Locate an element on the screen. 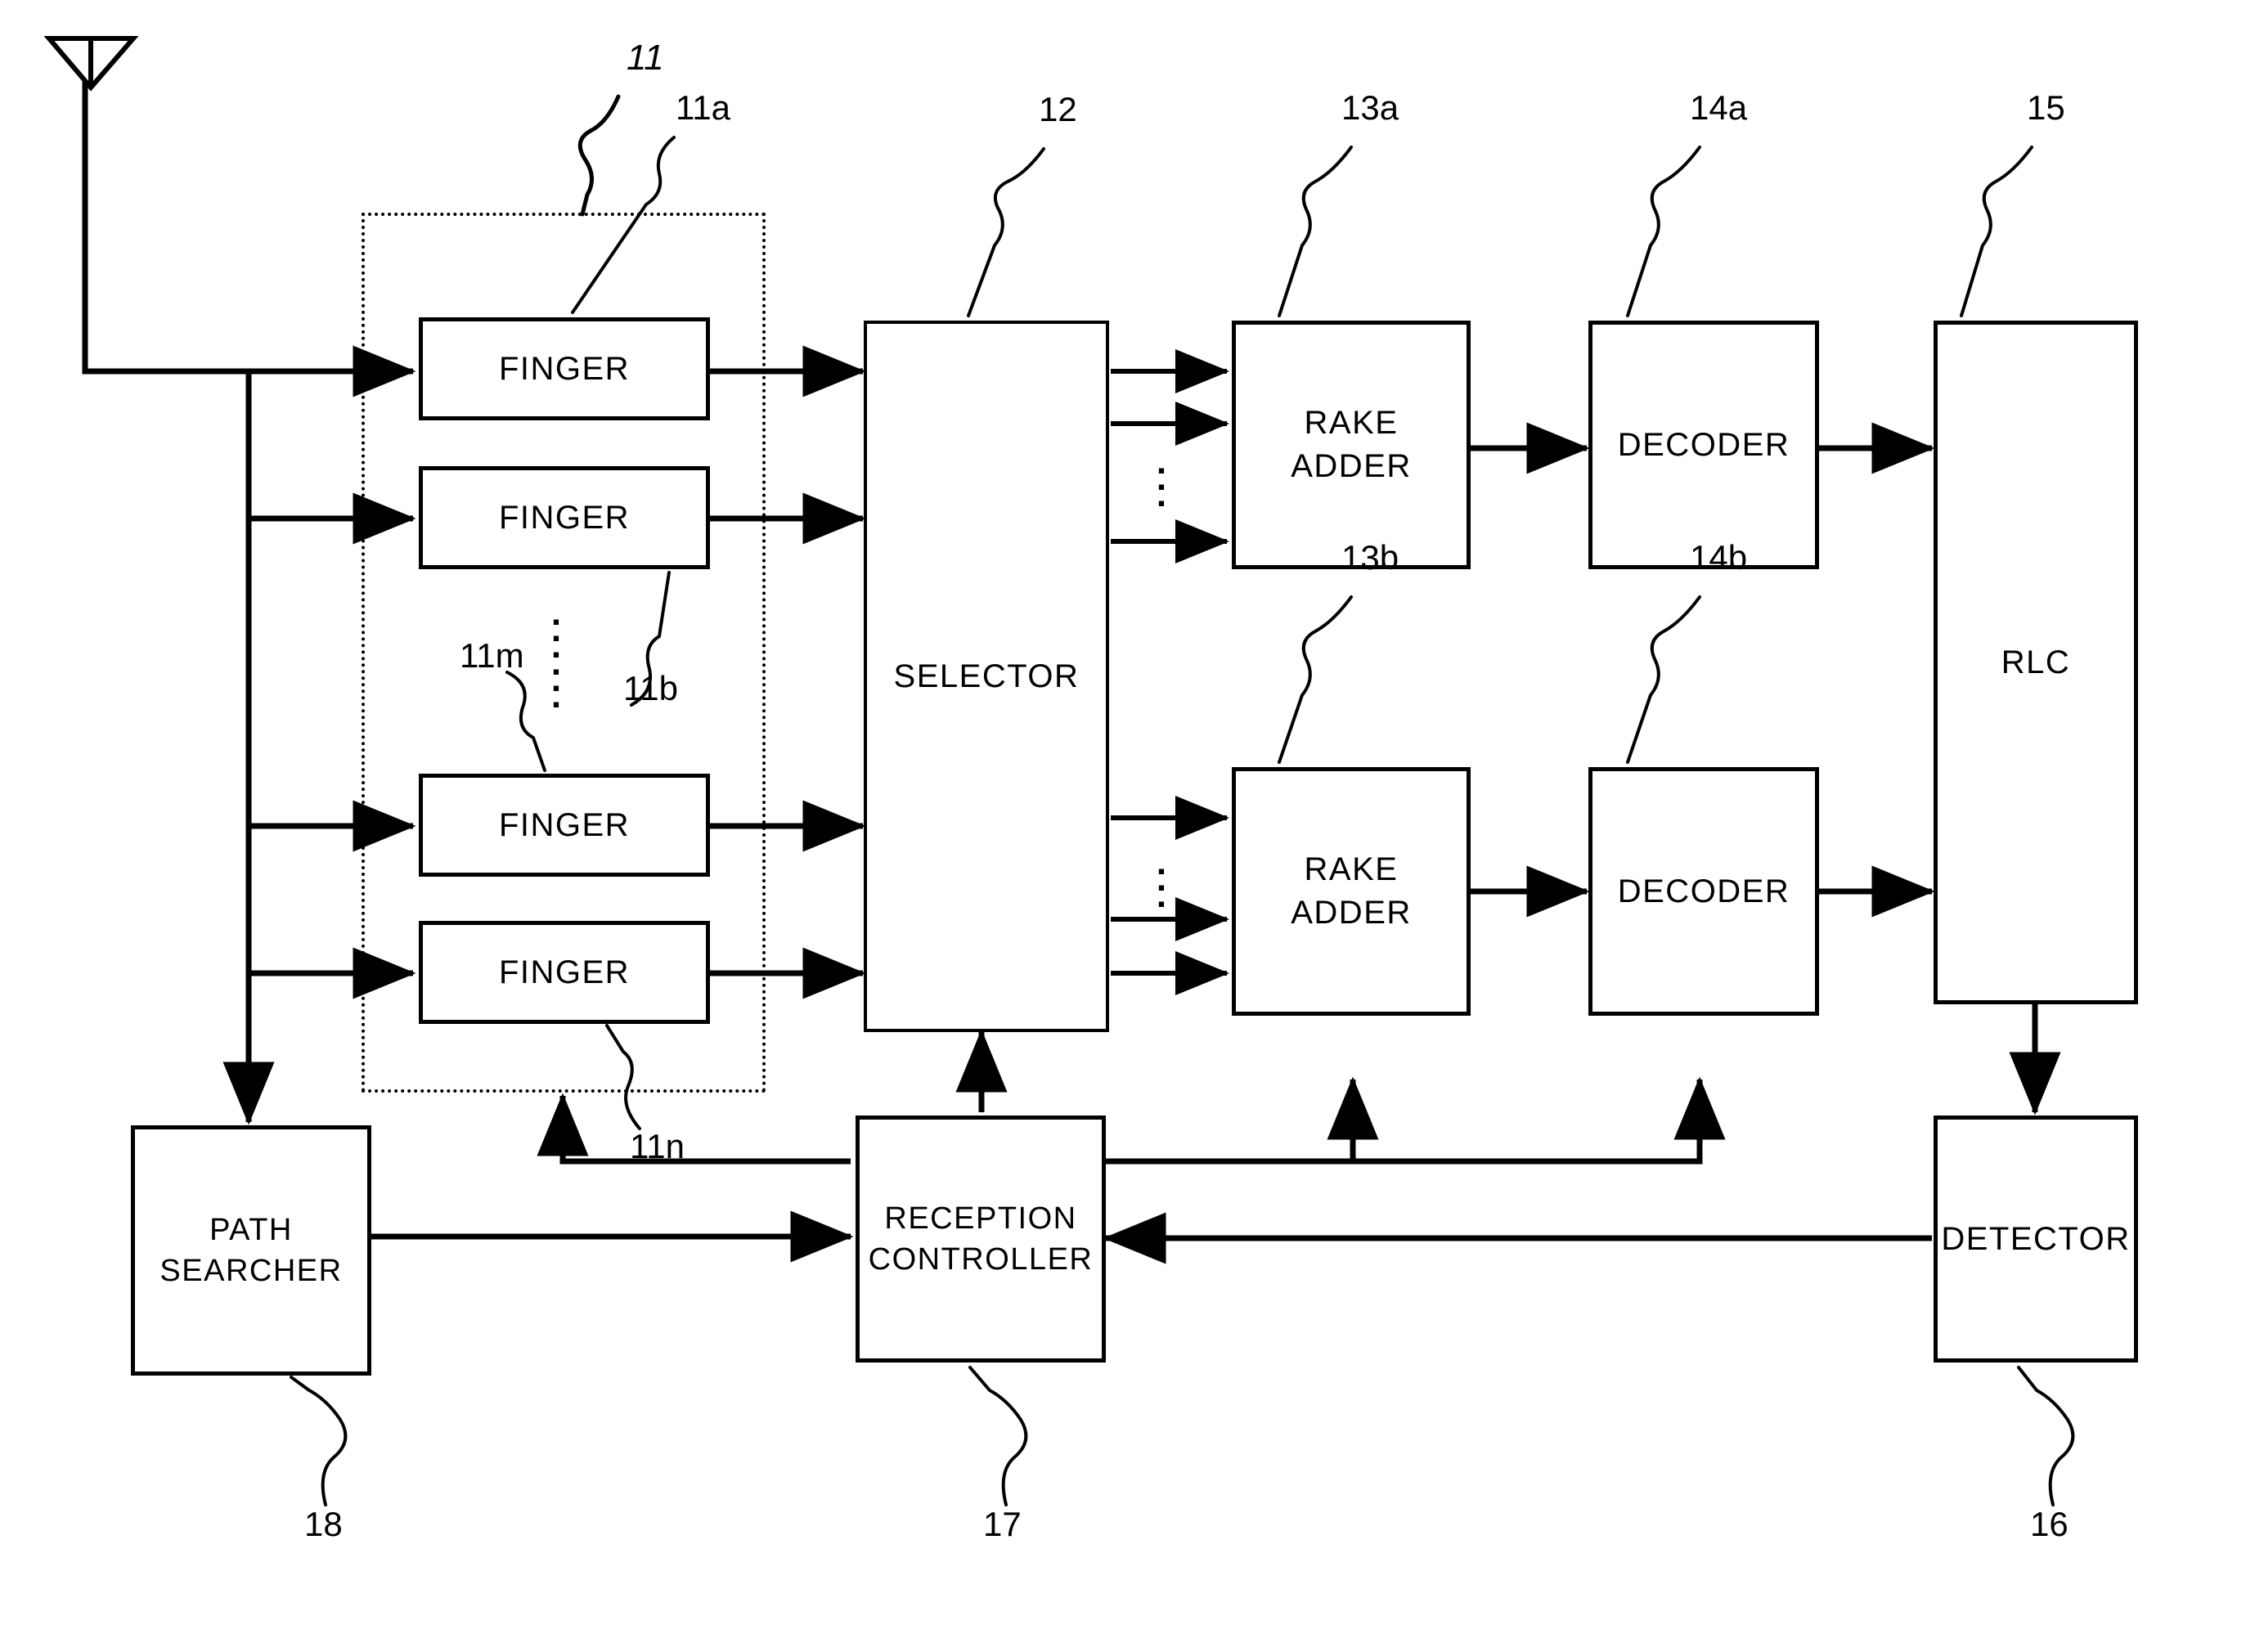 The image size is (2246, 1652). ref-label-12: 12 is located at coordinates (1058, 109).